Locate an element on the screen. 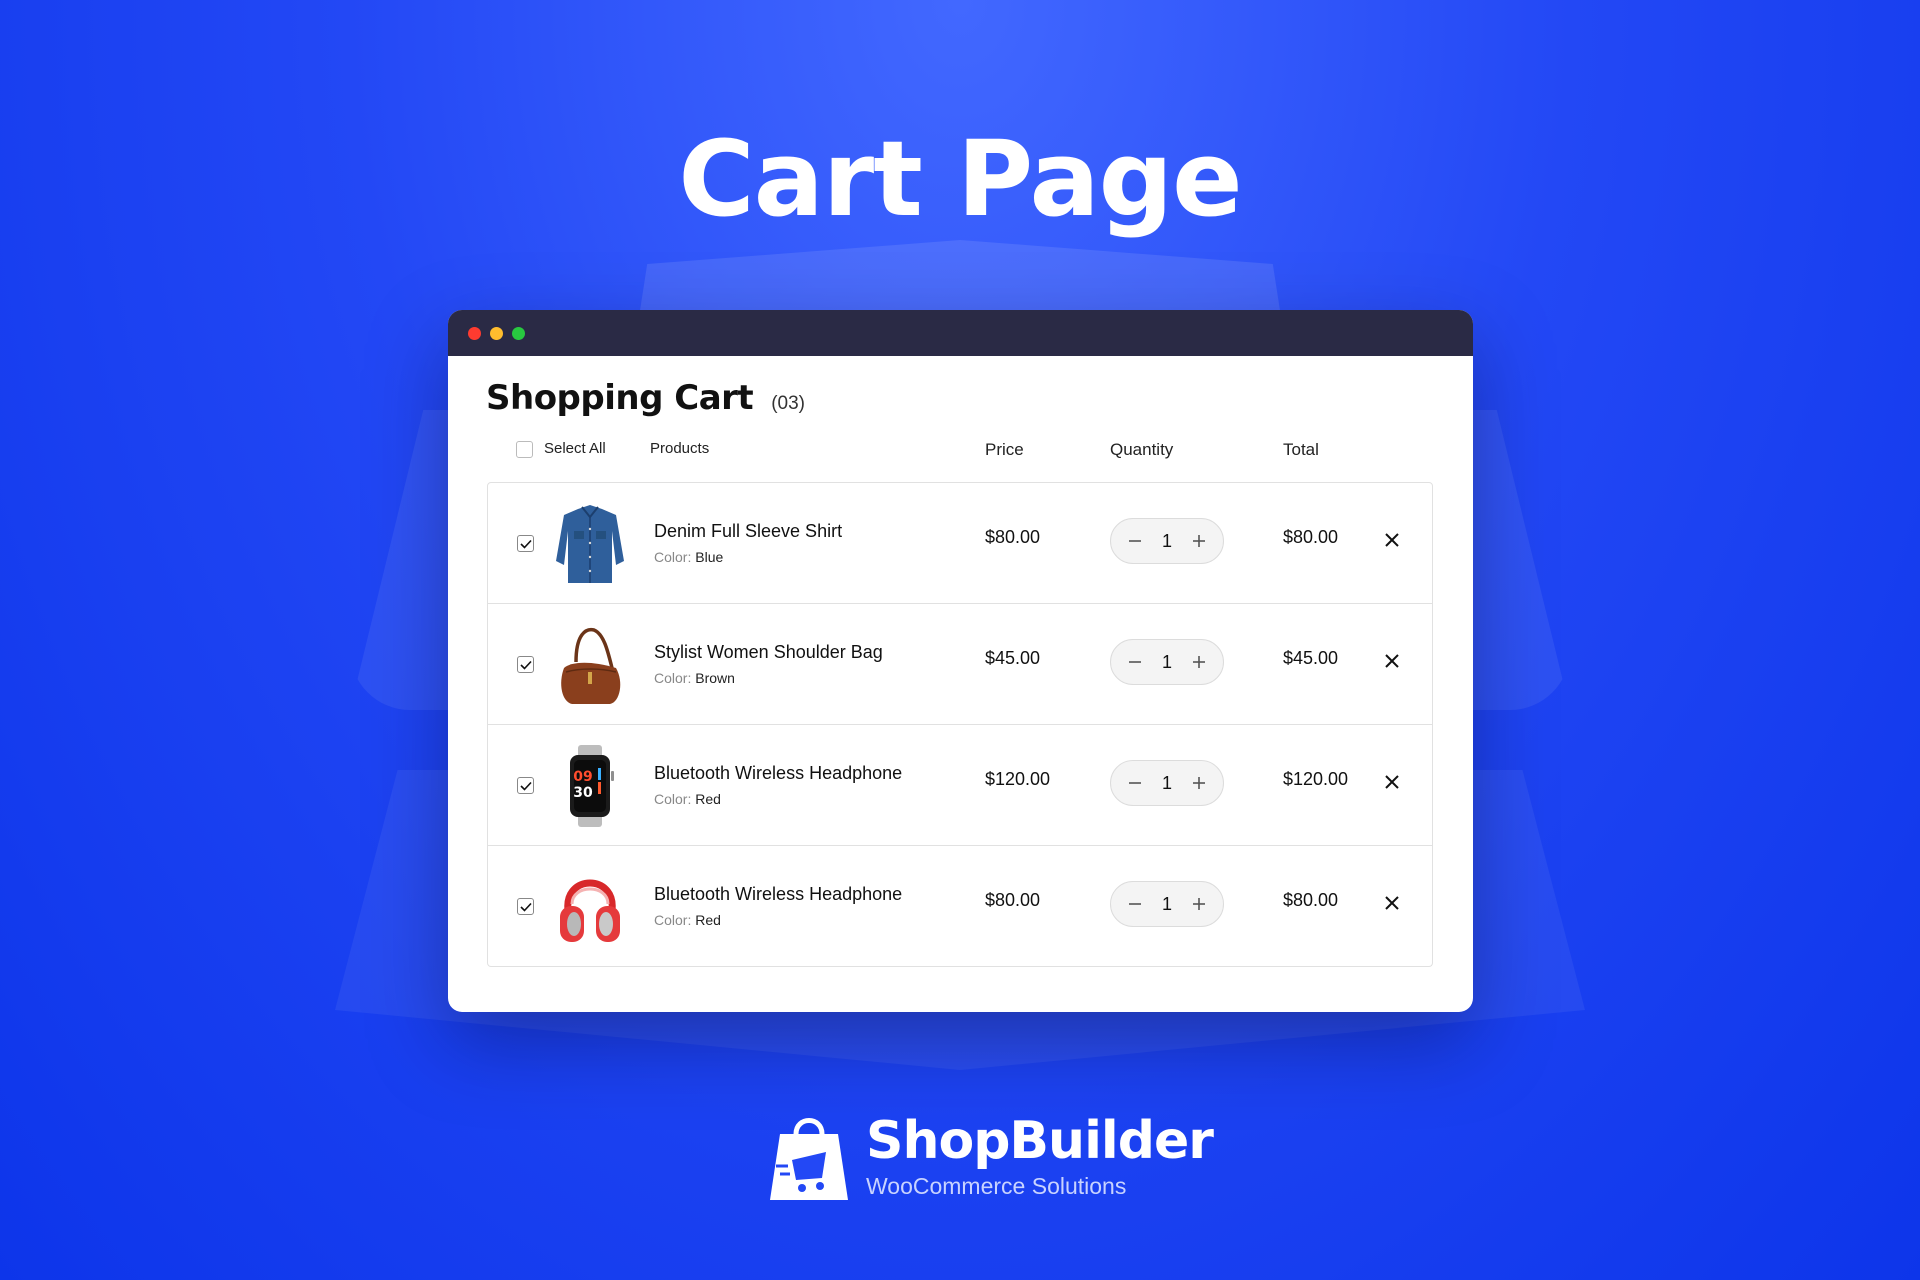 This screenshot has width=1920, height=1280. column-header-total: Total is located at coordinates (1301, 449).